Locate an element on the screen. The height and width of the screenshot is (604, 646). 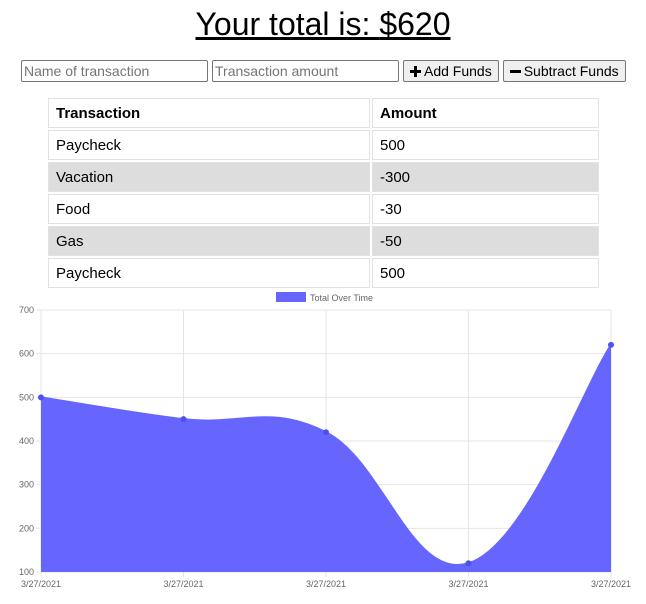
minus-icon is located at coordinates (515, 71).